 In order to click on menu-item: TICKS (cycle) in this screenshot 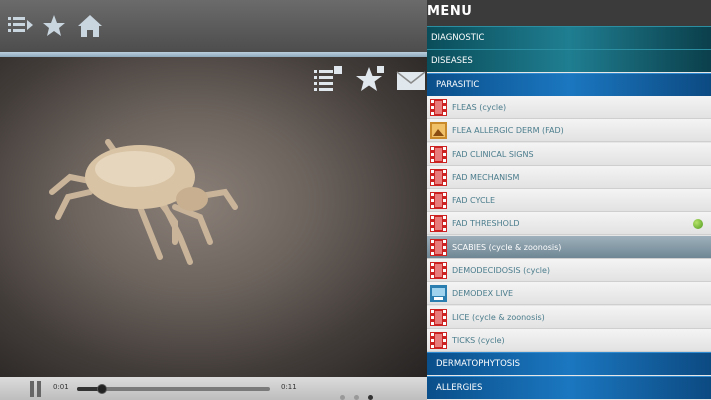, I will do `click(569, 340)`.